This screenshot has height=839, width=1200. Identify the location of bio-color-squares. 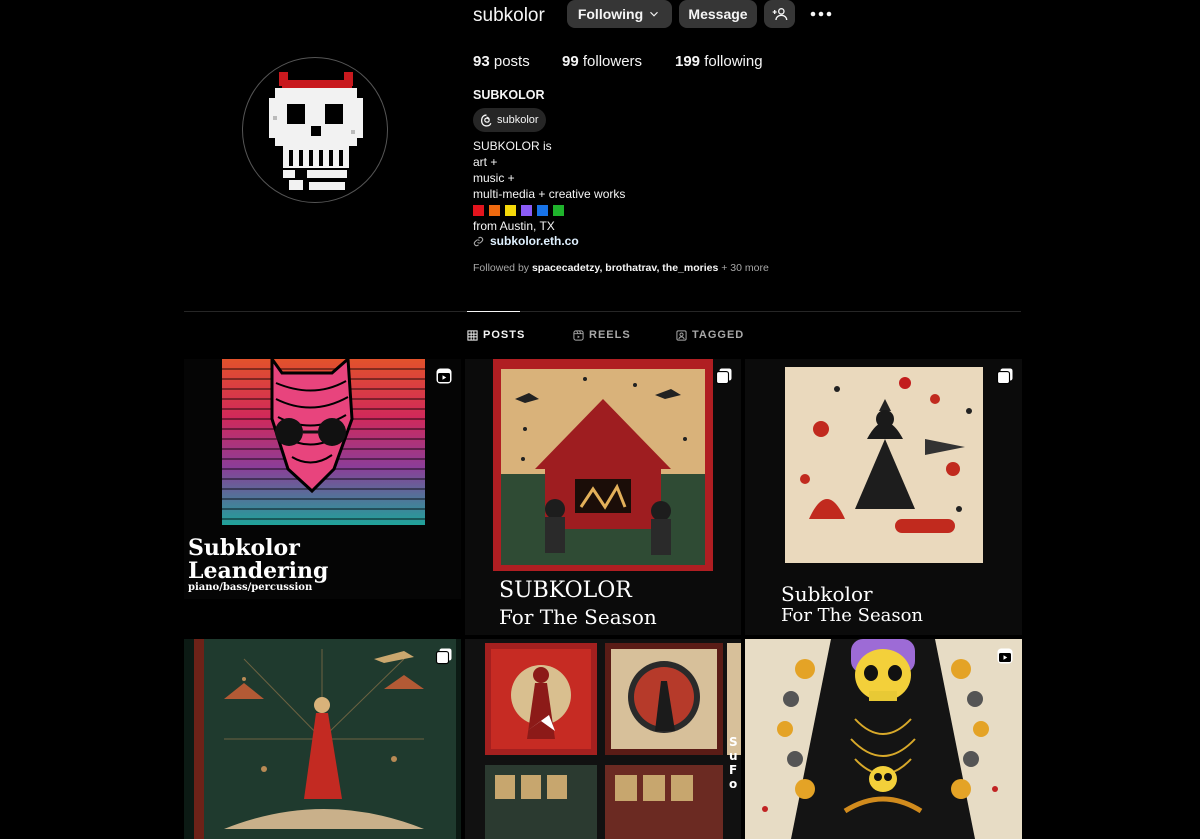
(549, 210).